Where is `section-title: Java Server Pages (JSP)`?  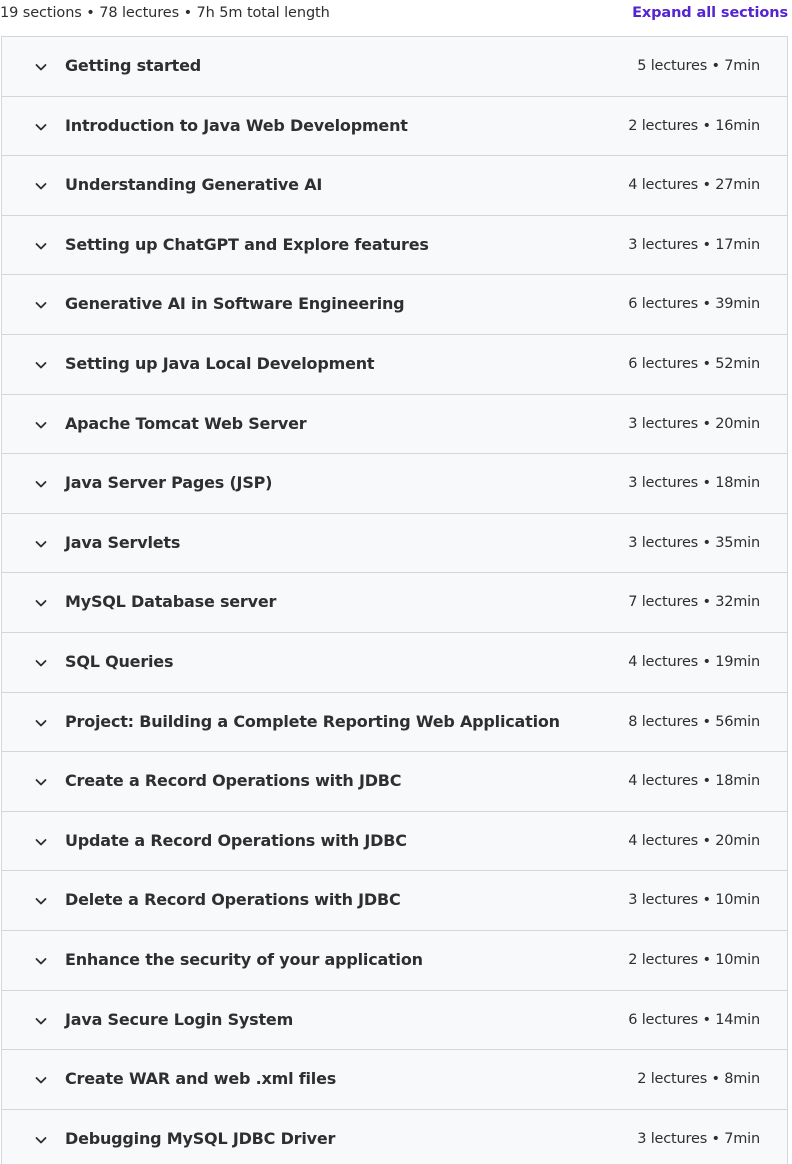
section-title: Java Server Pages (JSP) is located at coordinates (169, 483).